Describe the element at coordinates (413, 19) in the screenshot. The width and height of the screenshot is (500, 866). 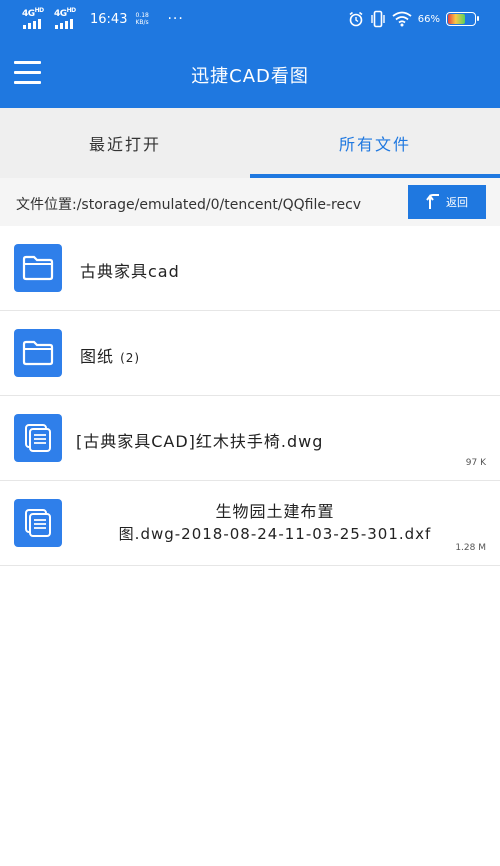
I see `status-right: 66%` at that location.